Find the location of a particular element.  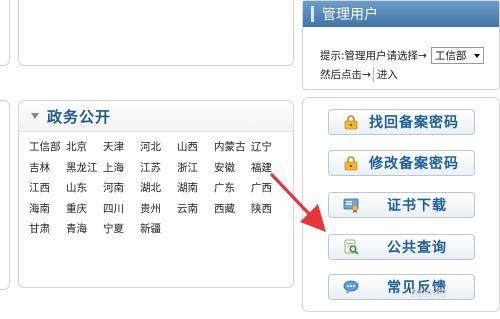

province-link: 青海 is located at coordinates (84, 229).